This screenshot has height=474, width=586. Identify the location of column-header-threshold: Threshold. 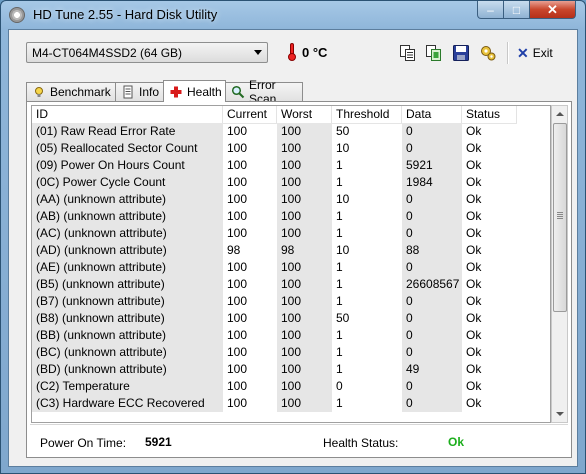
(367, 114).